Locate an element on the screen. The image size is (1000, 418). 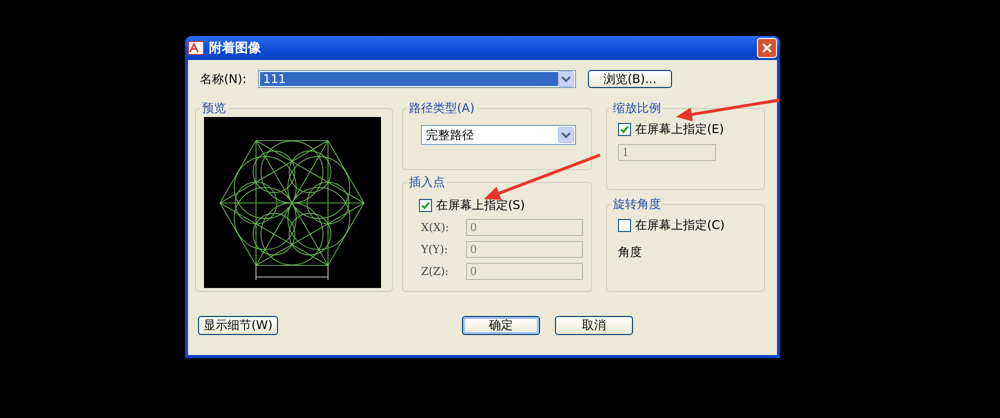
field-label: 角度 is located at coordinates (630, 252).